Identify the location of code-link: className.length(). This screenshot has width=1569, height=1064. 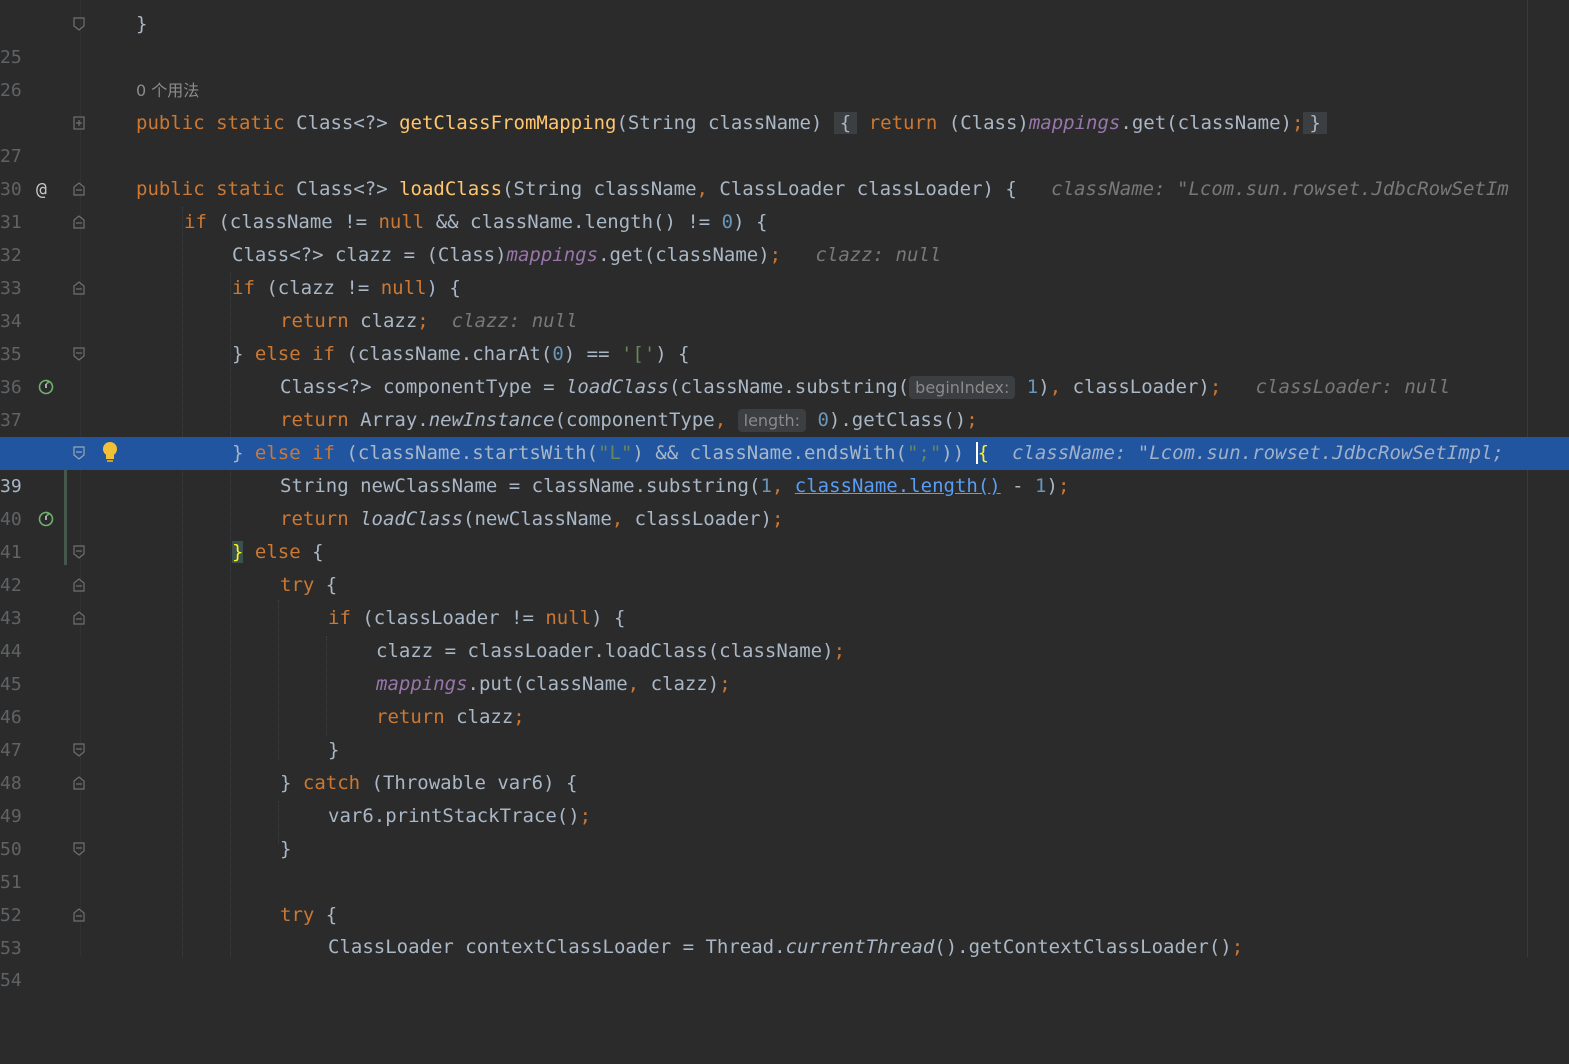
(897, 486).